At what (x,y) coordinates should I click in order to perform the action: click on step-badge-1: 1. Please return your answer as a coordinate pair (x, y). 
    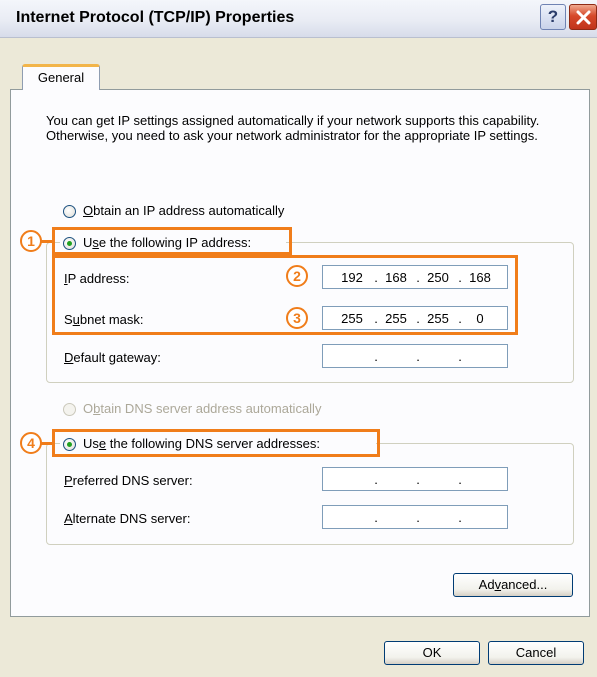
    Looking at the image, I should click on (31, 241).